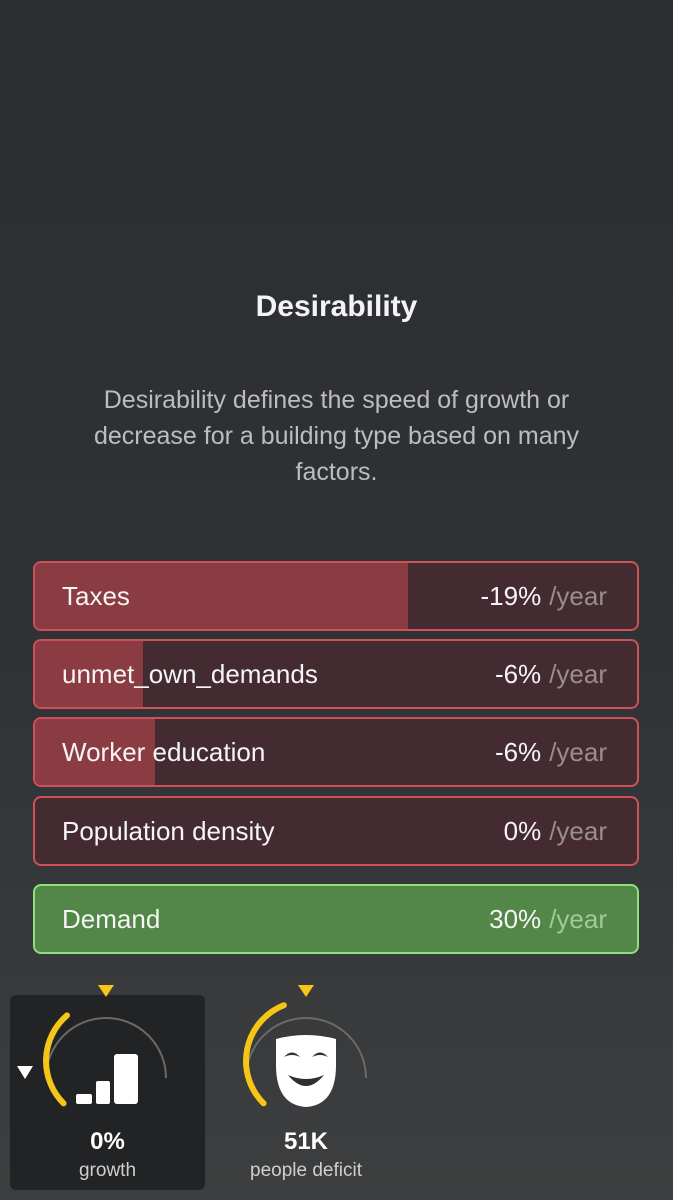 The image size is (673, 1200). I want to click on demand-value: 30%/year, so click(548, 919).